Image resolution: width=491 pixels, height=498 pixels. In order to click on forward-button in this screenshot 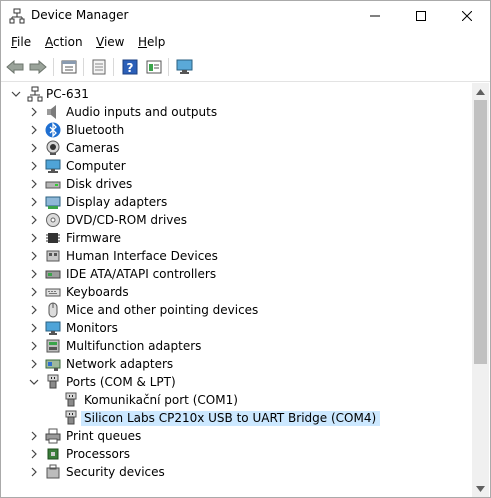, I will do `click(38, 67)`.